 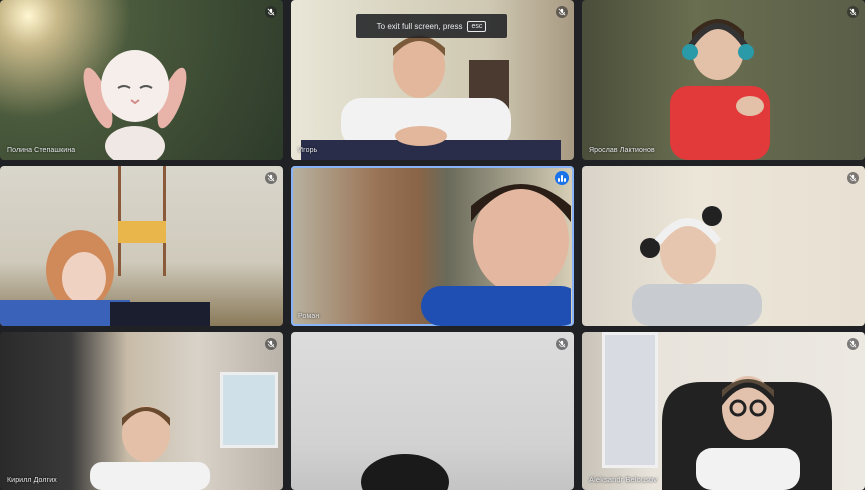 I want to click on audio-level-icon, so click(x=562, y=178).